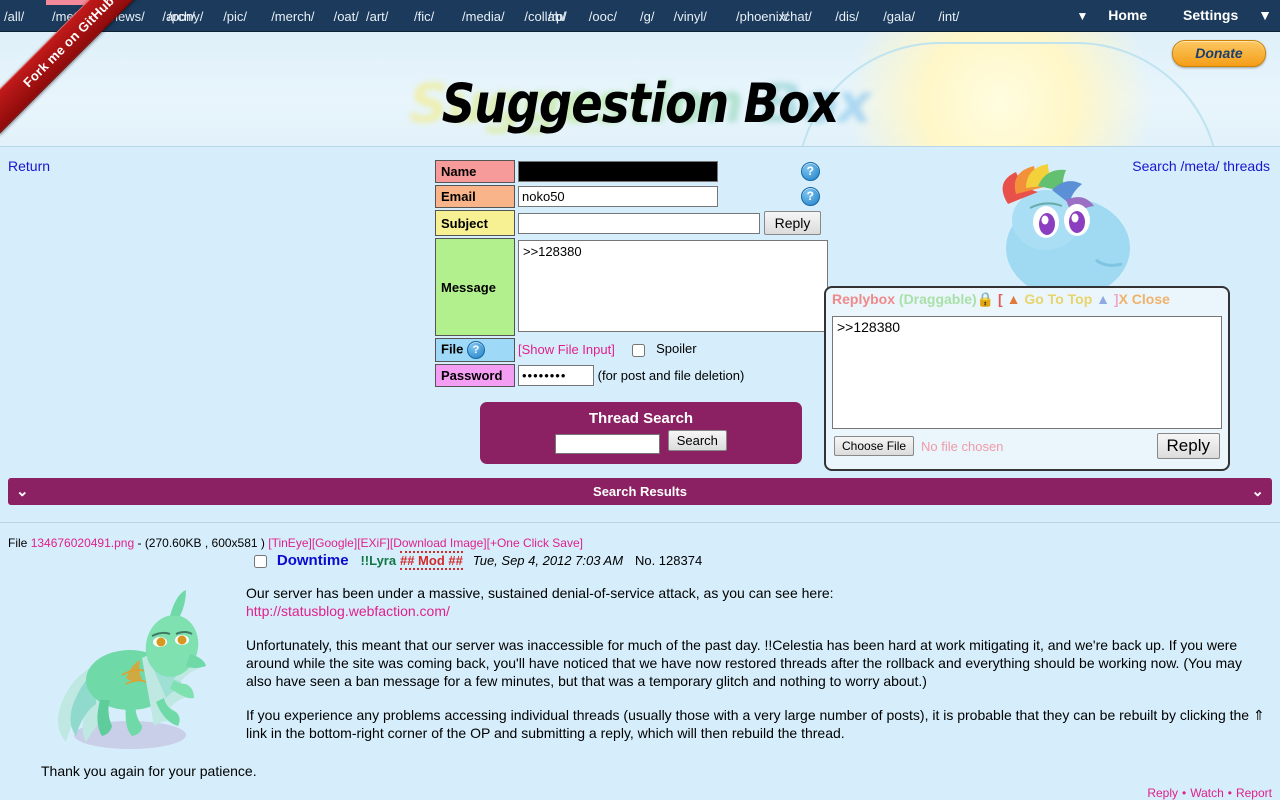 The height and width of the screenshot is (800, 1280). Describe the element at coordinates (452, 349) in the screenshot. I see `file-label-text: File` at that location.